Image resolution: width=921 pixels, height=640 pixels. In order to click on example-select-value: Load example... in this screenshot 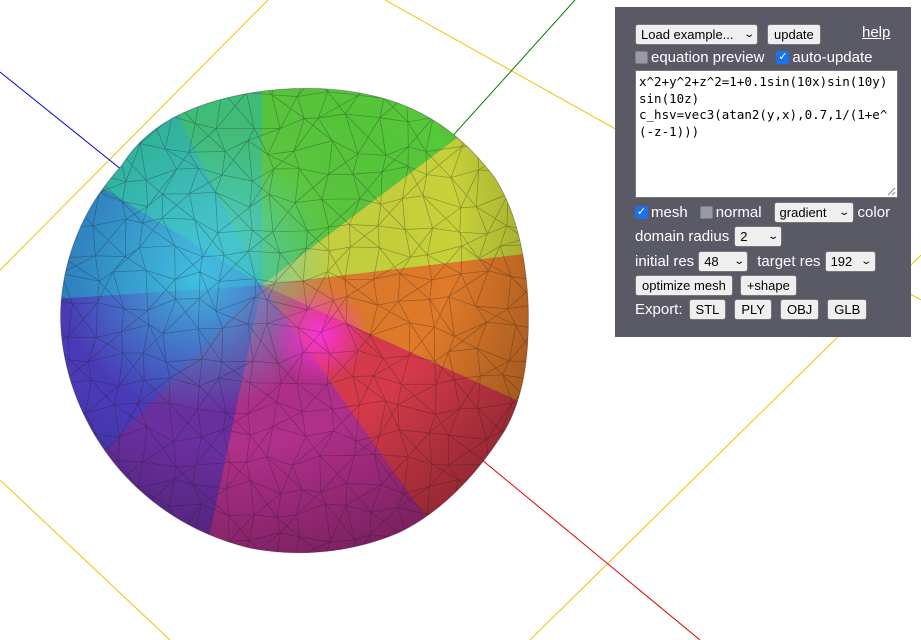, I will do `click(687, 34)`.